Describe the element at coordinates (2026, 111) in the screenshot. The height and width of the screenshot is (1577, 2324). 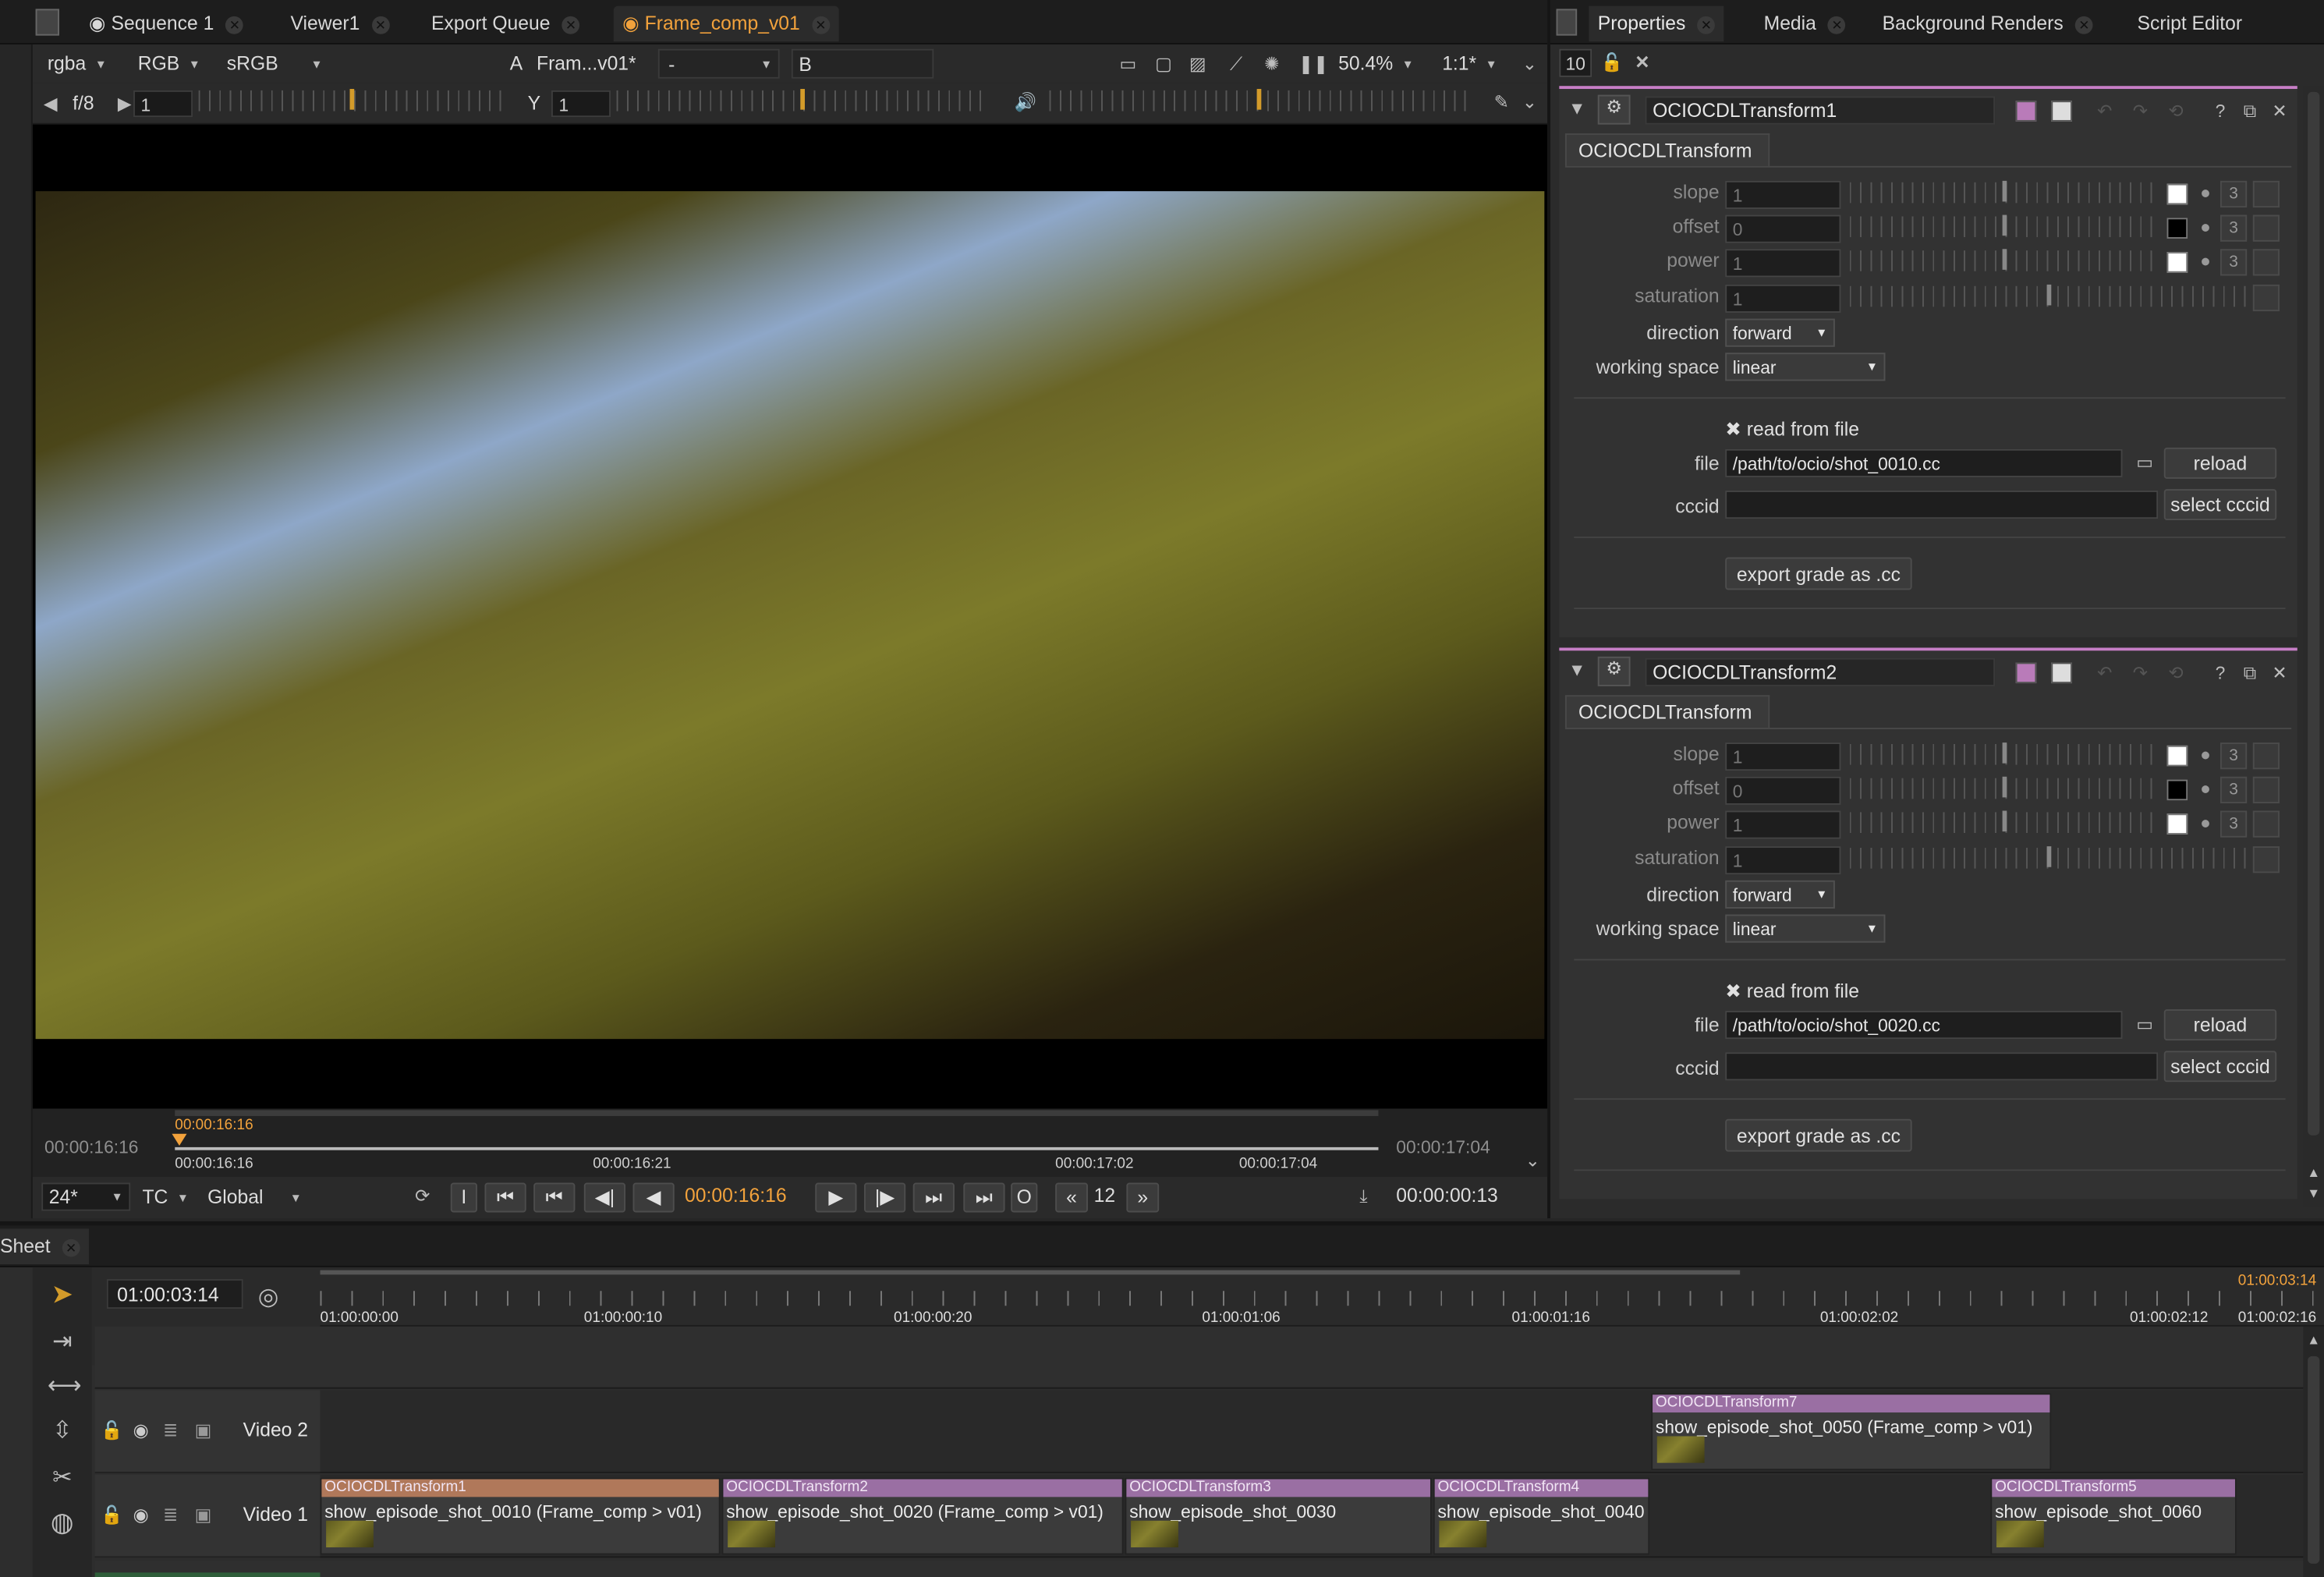
I see `node-color-swatch` at that location.